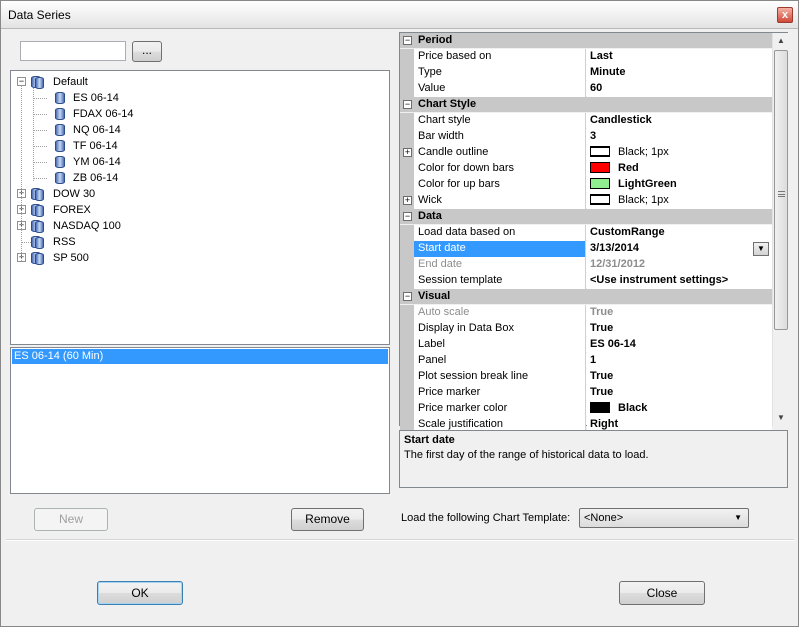 The width and height of the screenshot is (799, 627). Describe the element at coordinates (586, 153) in the screenshot. I see `property-row: + Candle outline Black; 1px` at that location.